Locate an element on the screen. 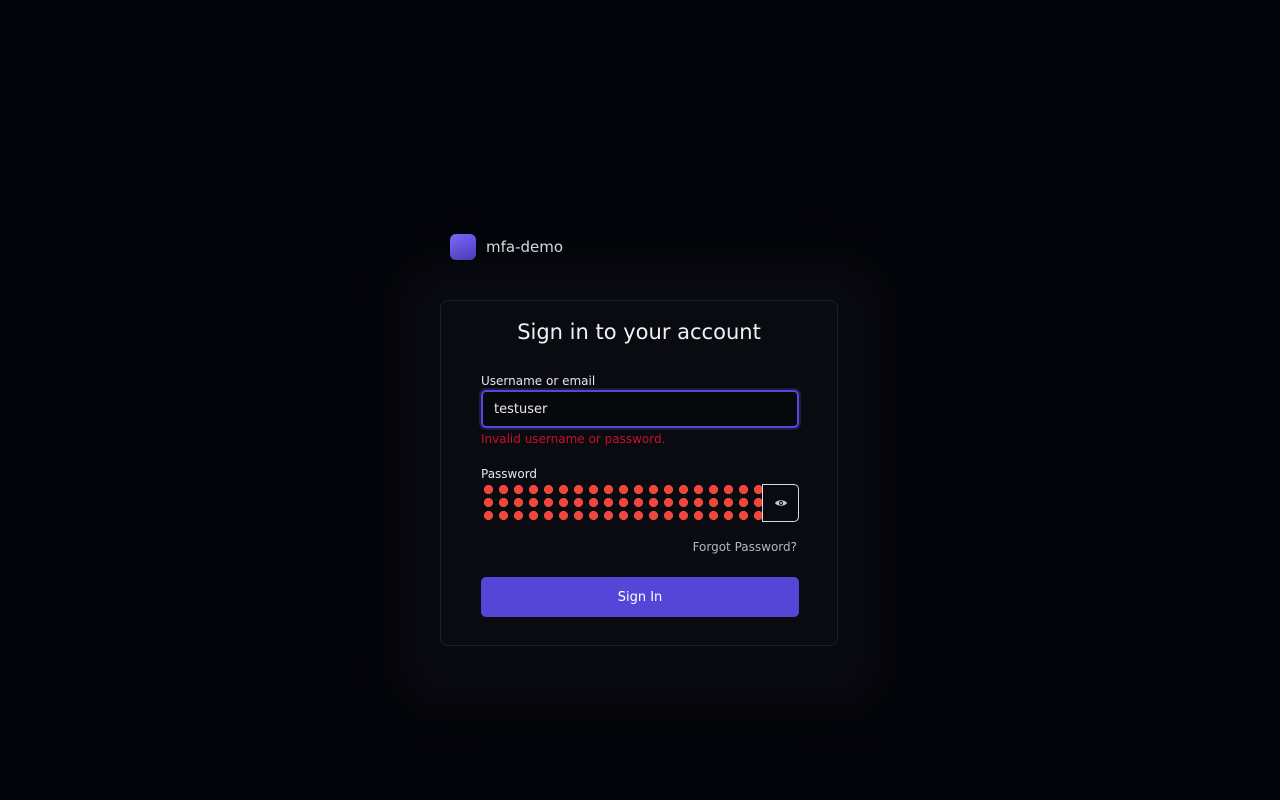 The image size is (1280, 800). brand-logo-icon is located at coordinates (463, 247).